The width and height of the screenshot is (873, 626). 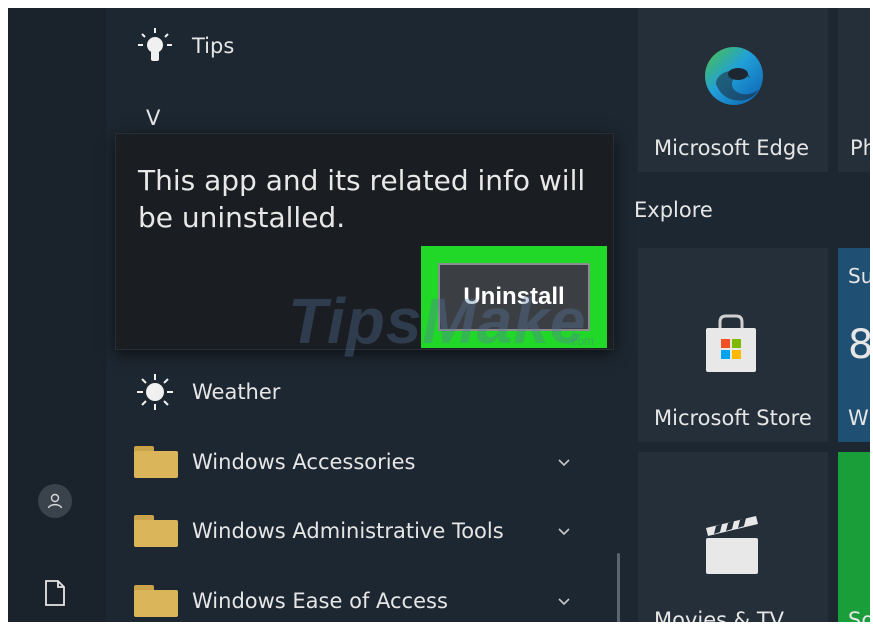 What do you see at coordinates (732, 545) in the screenshot?
I see `clapperboard-icon` at bounding box center [732, 545].